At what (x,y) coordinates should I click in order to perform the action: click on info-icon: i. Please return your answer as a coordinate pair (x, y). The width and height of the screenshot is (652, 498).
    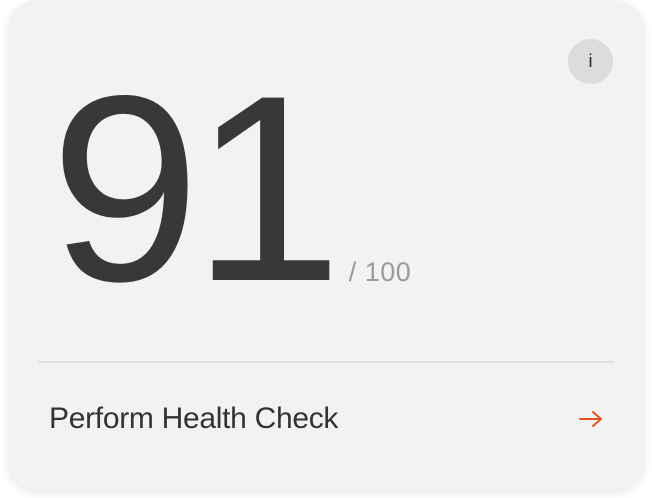
    Looking at the image, I should click on (590, 61).